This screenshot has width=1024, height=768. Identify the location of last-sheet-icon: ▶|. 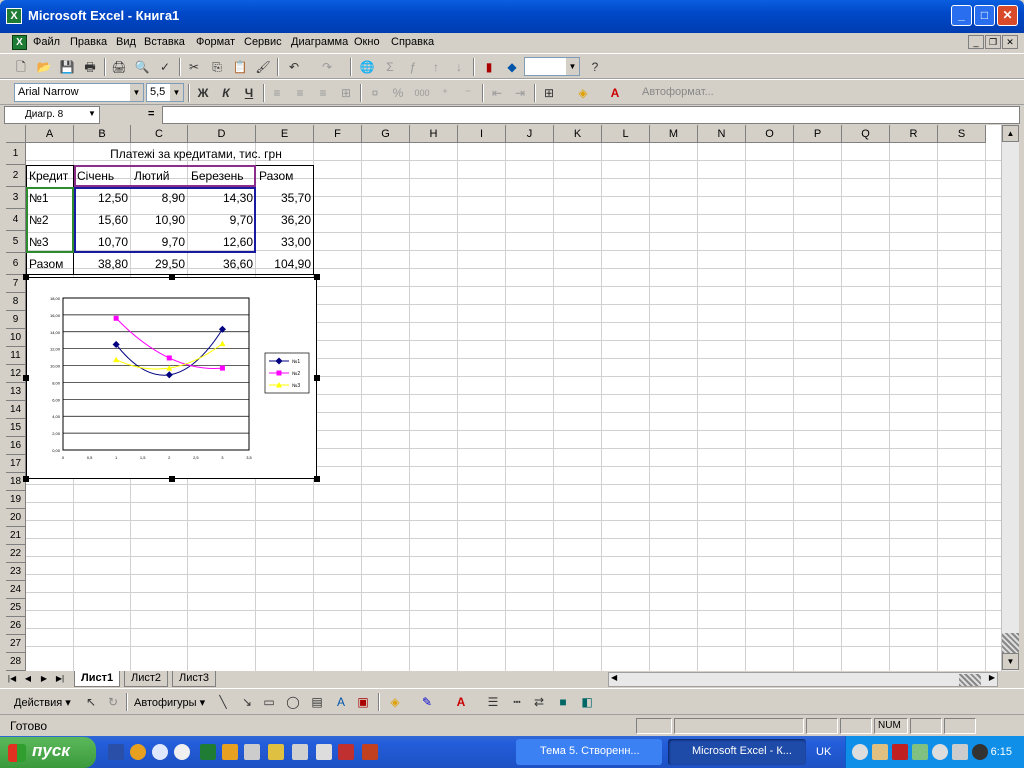
(60, 679).